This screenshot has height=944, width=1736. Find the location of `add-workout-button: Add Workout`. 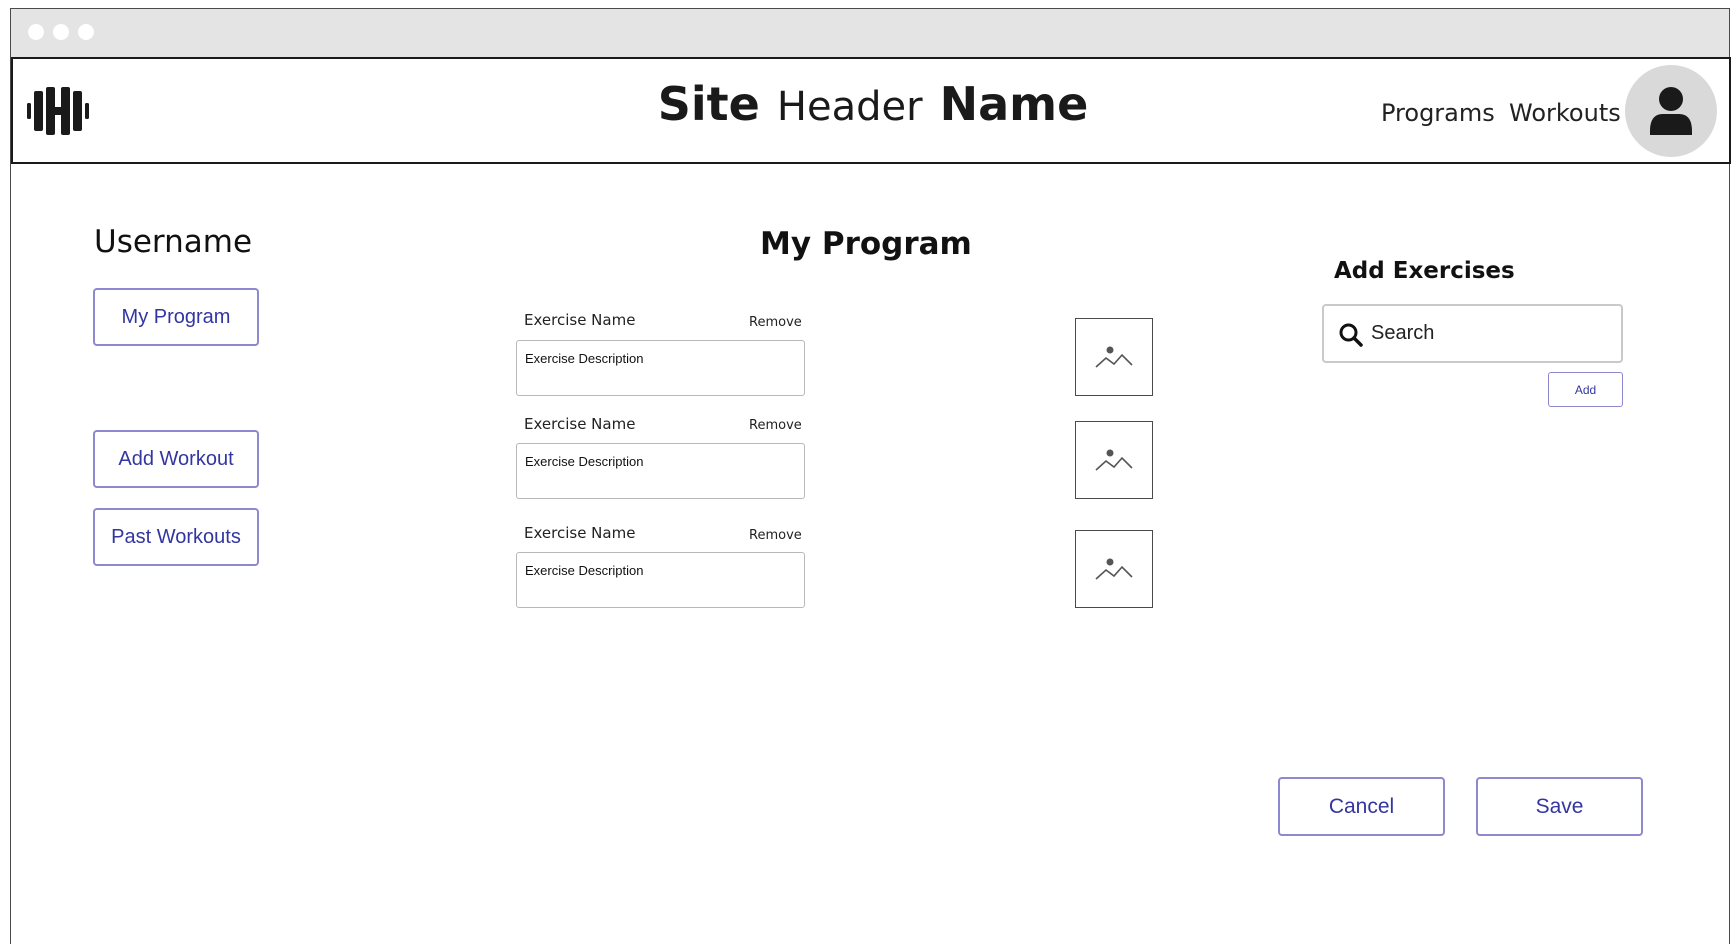

add-workout-button: Add Workout is located at coordinates (176, 459).